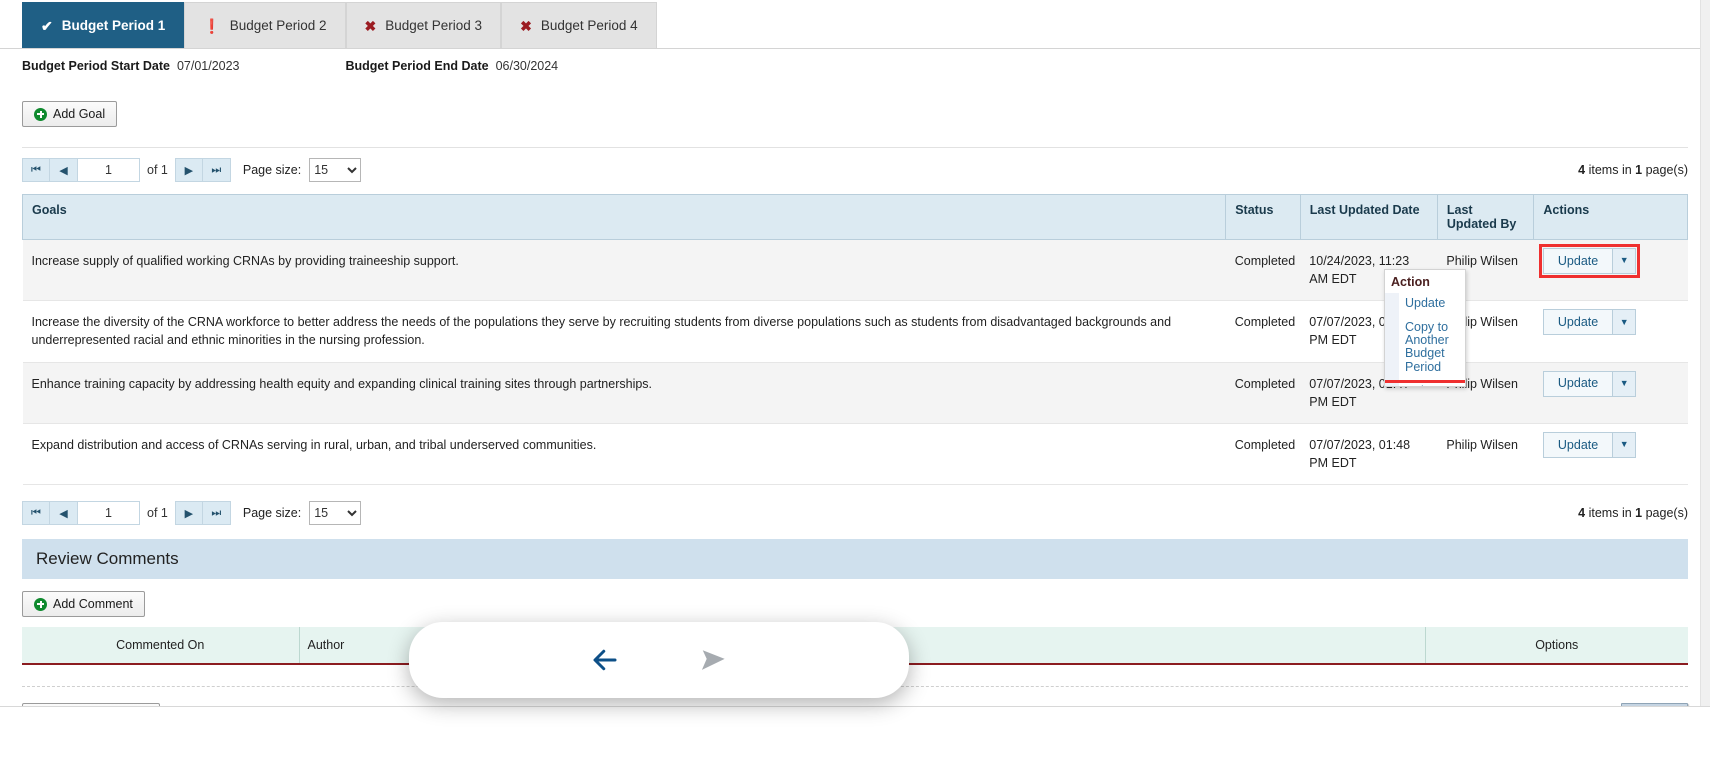 This screenshot has width=1710, height=769. What do you see at coordinates (855, 598) in the screenshot?
I see `add-comment-toolbar: Add Comment` at bounding box center [855, 598].